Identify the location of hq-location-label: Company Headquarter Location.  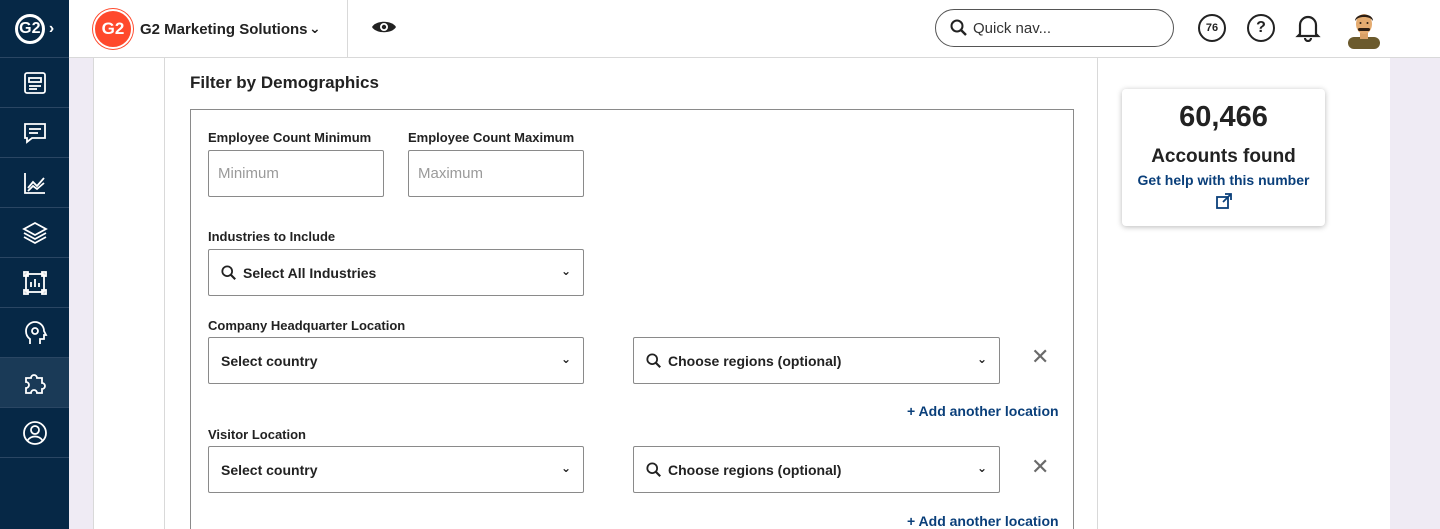
(307, 325).